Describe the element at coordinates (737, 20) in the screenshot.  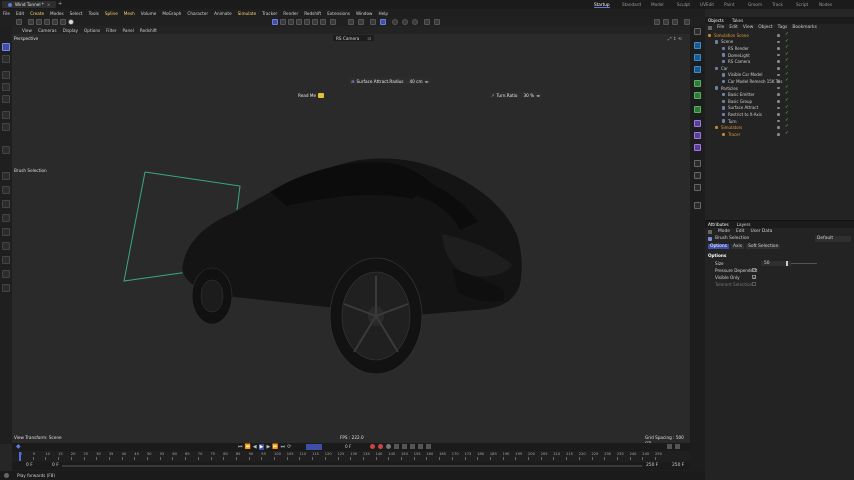
I see `tab-takes: Takes` at that location.